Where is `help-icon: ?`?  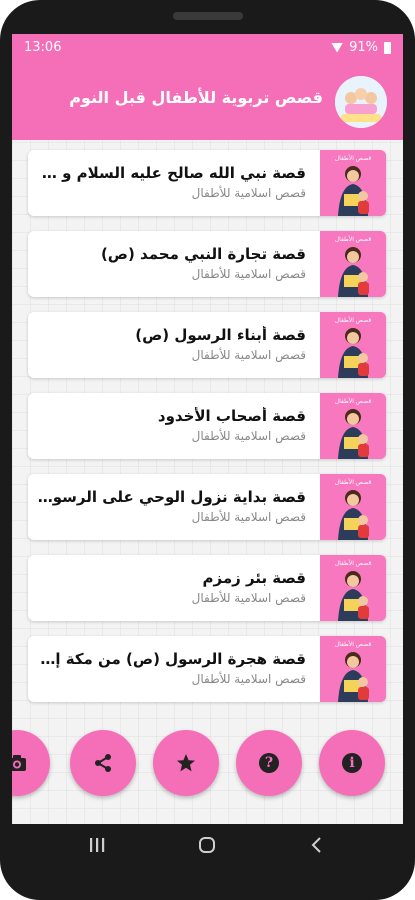
help-icon: ? is located at coordinates (269, 763).